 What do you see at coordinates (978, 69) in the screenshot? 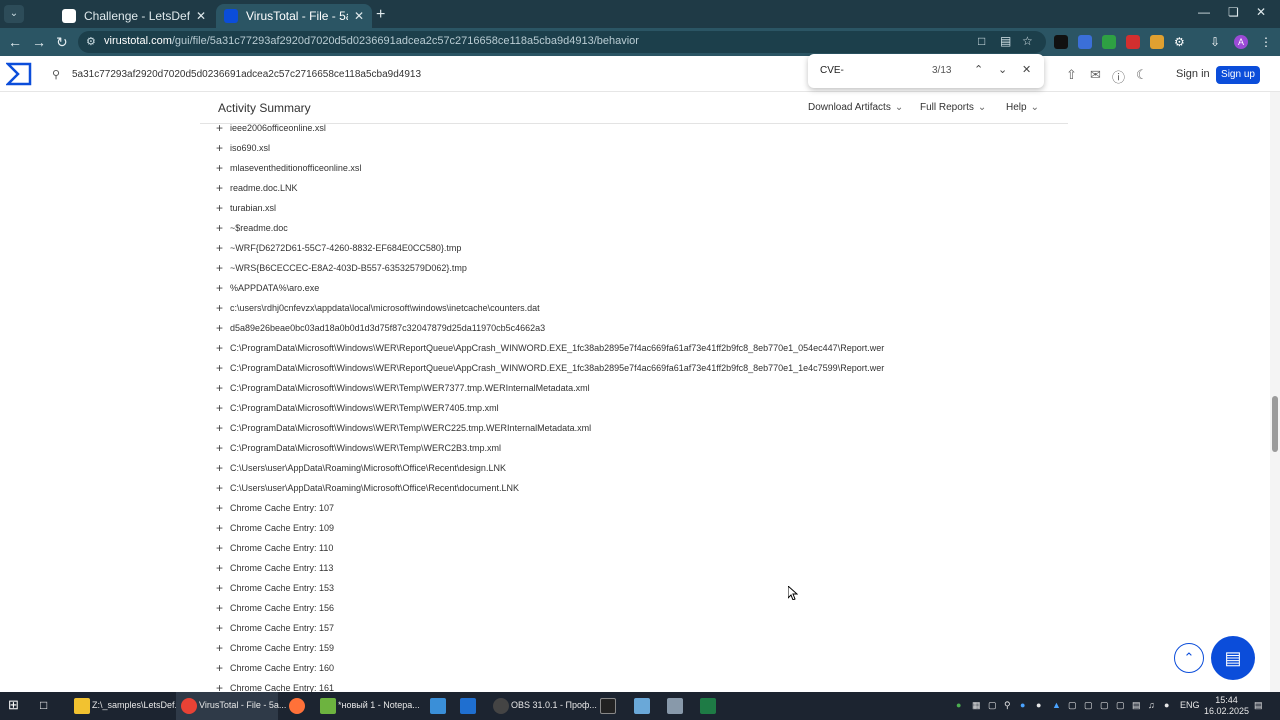
I see `find-previous-icon: ⌃` at bounding box center [978, 69].